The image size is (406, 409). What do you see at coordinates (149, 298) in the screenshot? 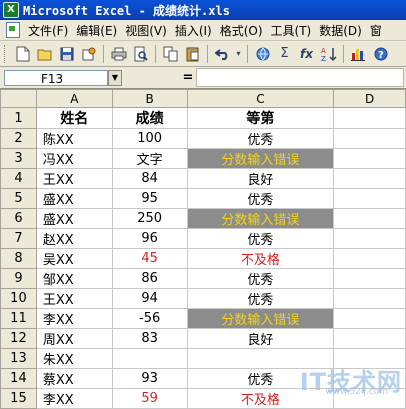
I see `cell-score: 94` at bounding box center [149, 298].